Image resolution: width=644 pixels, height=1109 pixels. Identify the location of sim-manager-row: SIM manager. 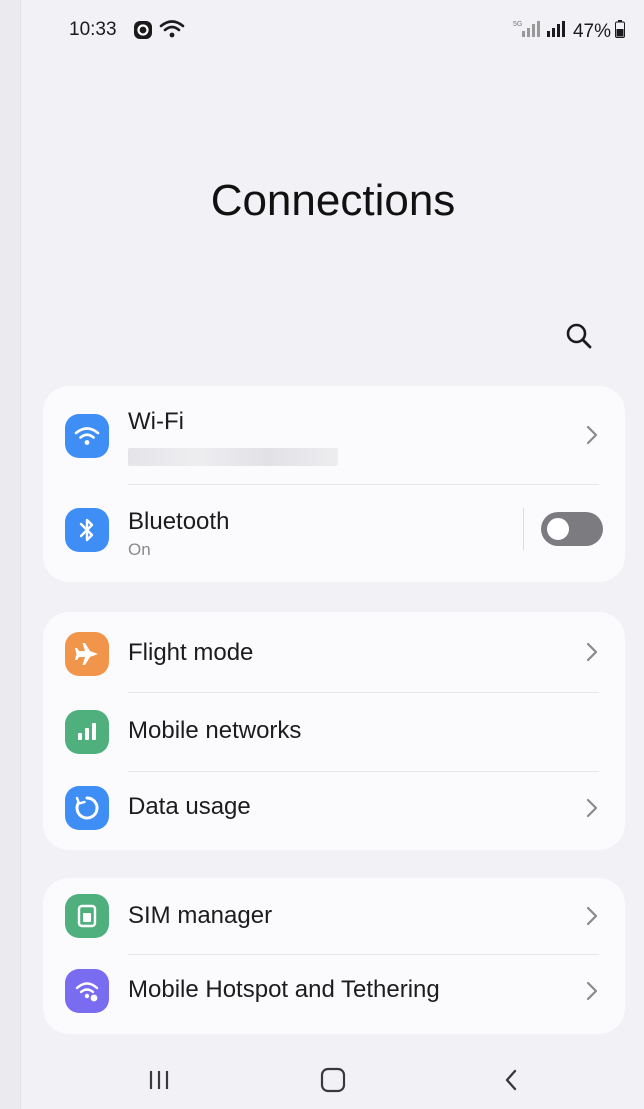
(334, 916).